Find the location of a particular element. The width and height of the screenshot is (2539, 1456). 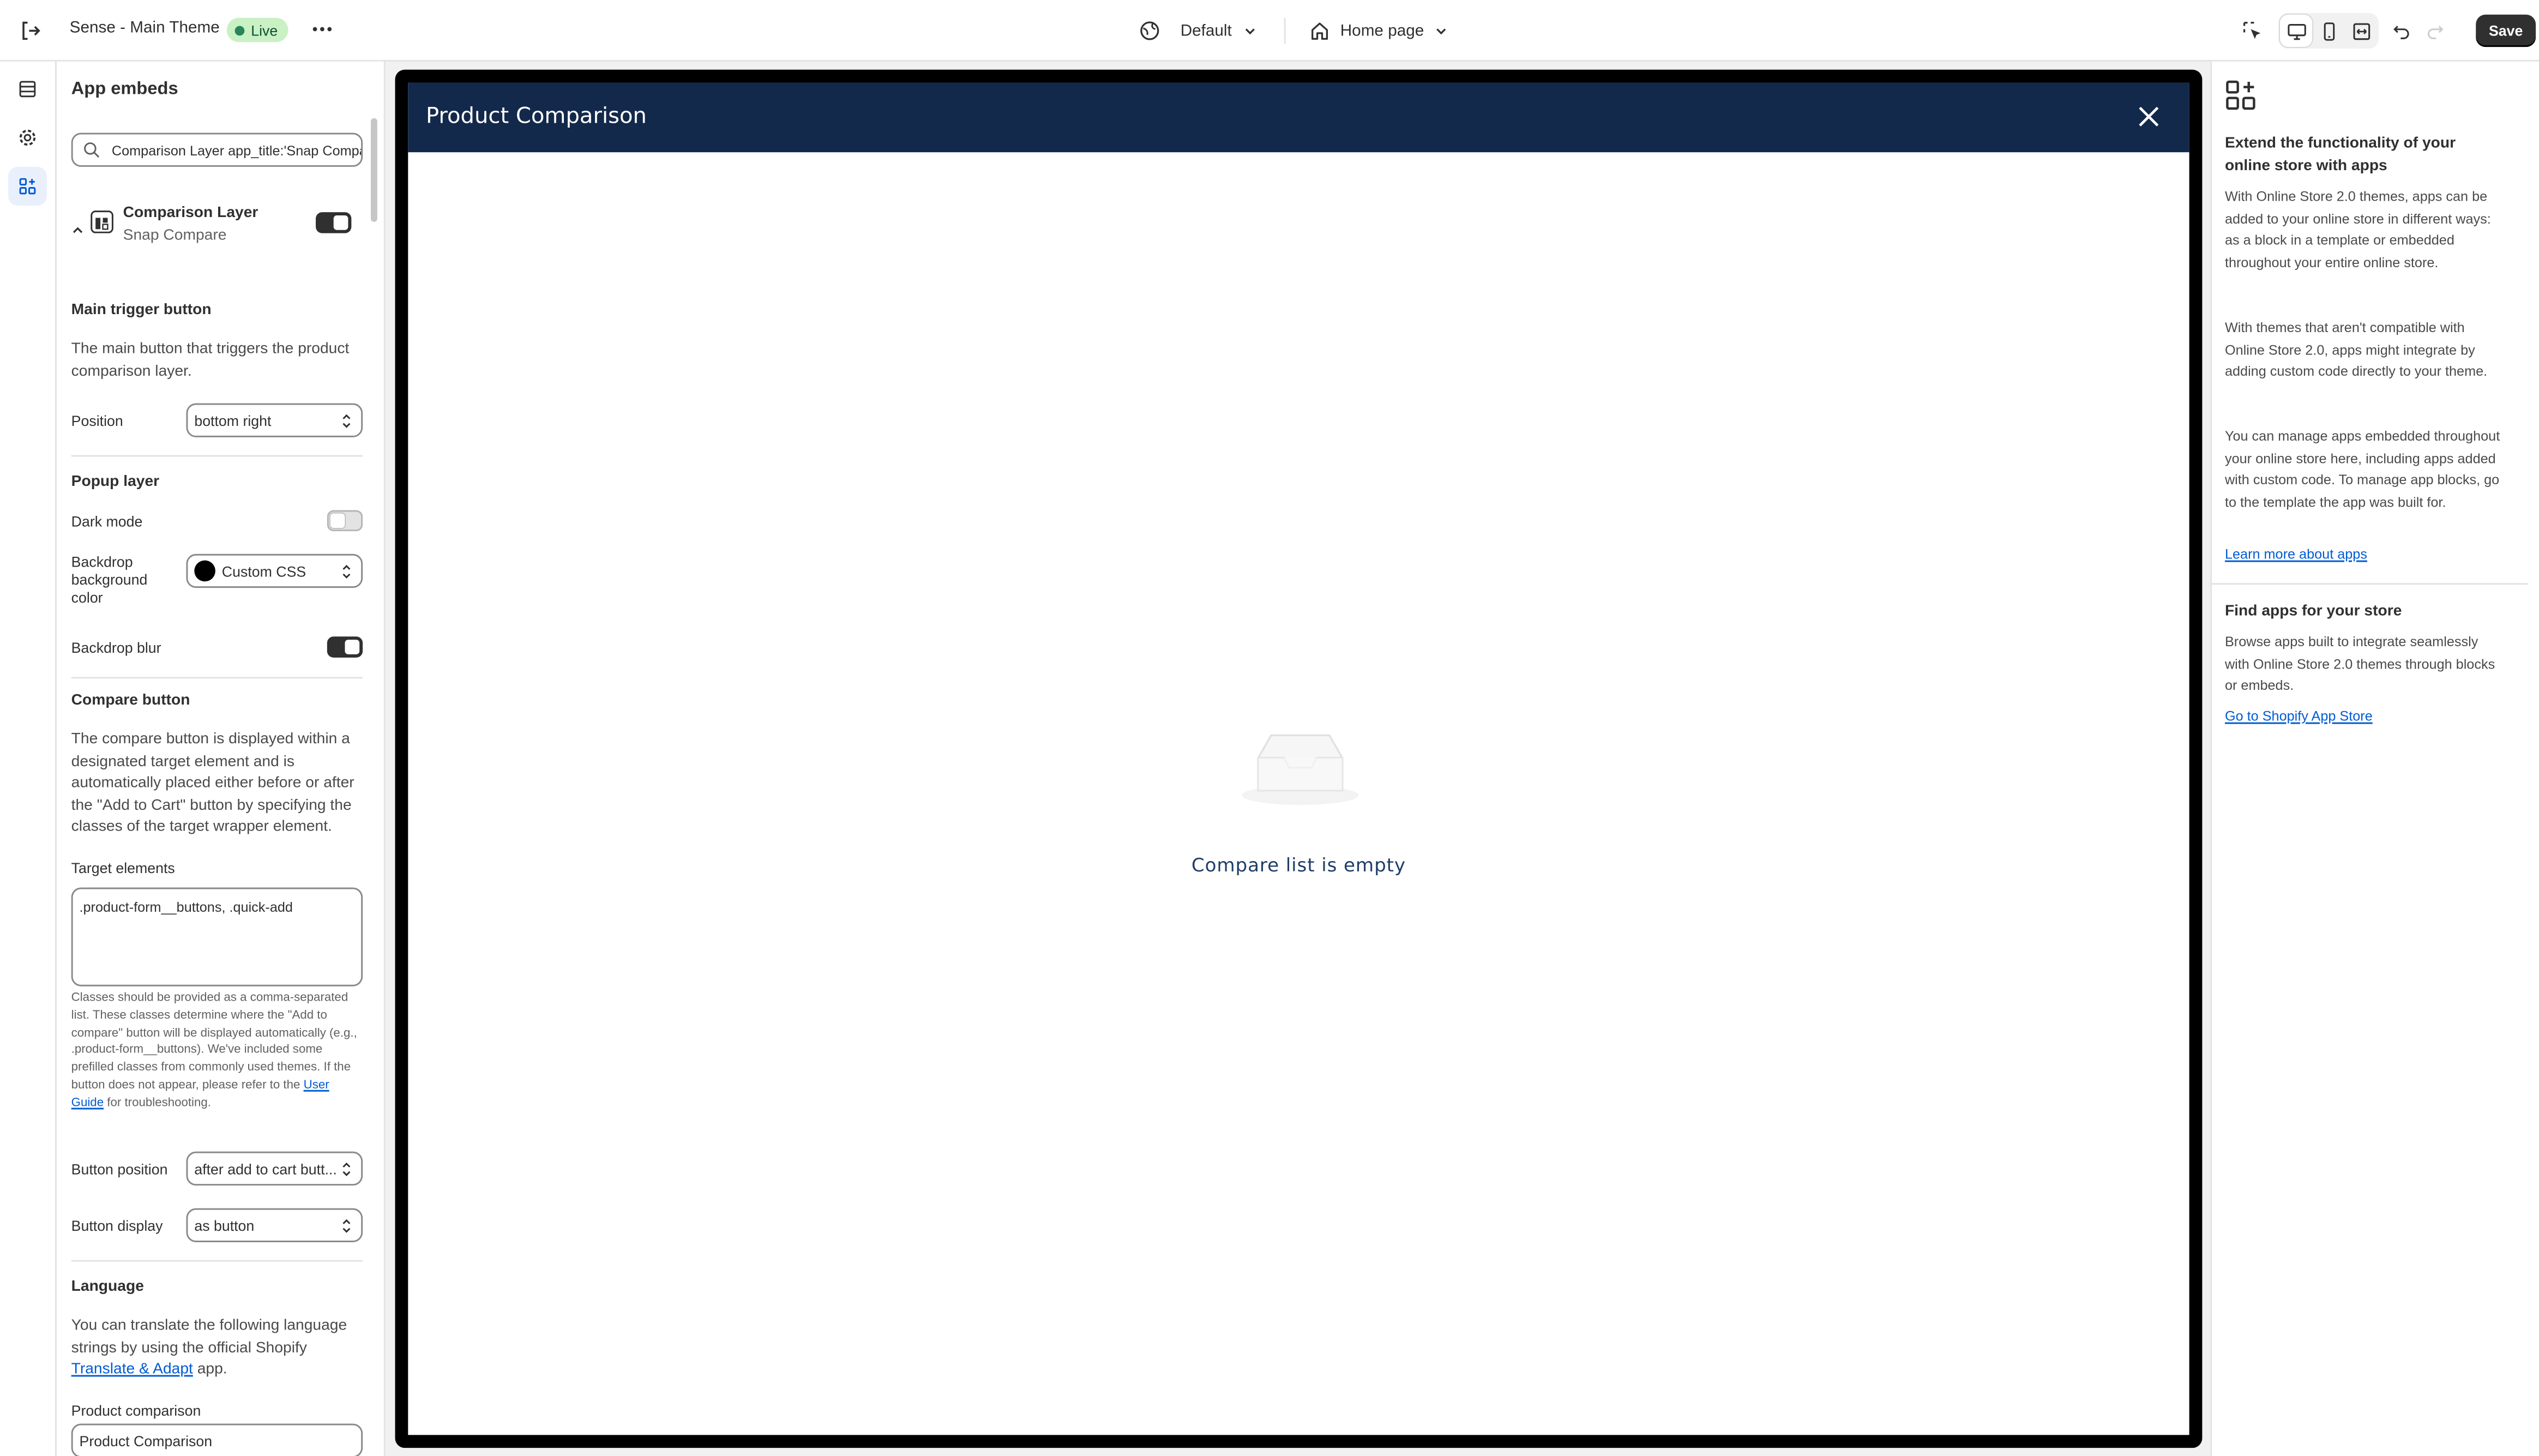

backdrop-color-select: Custom CSS is located at coordinates (274, 570).